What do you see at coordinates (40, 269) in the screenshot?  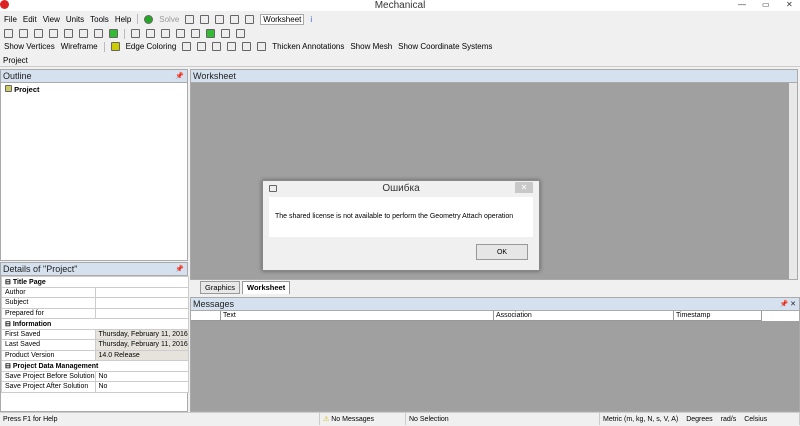 I see `details-title: Details of "Project"` at bounding box center [40, 269].